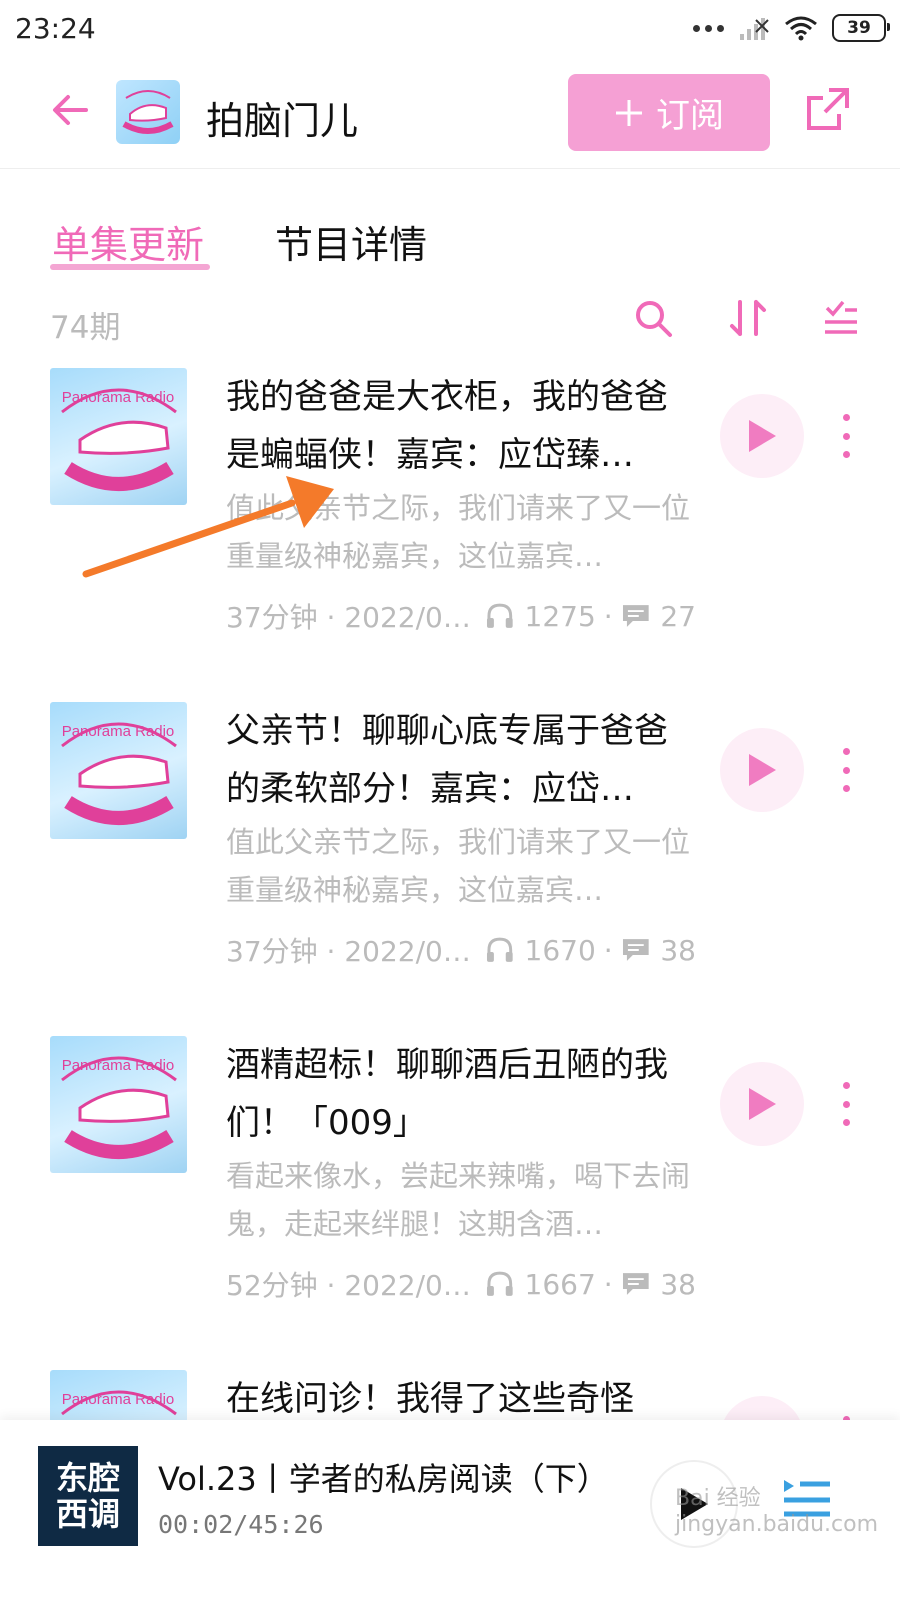  I want to click on episode-plays: 1667, so click(560, 1284).